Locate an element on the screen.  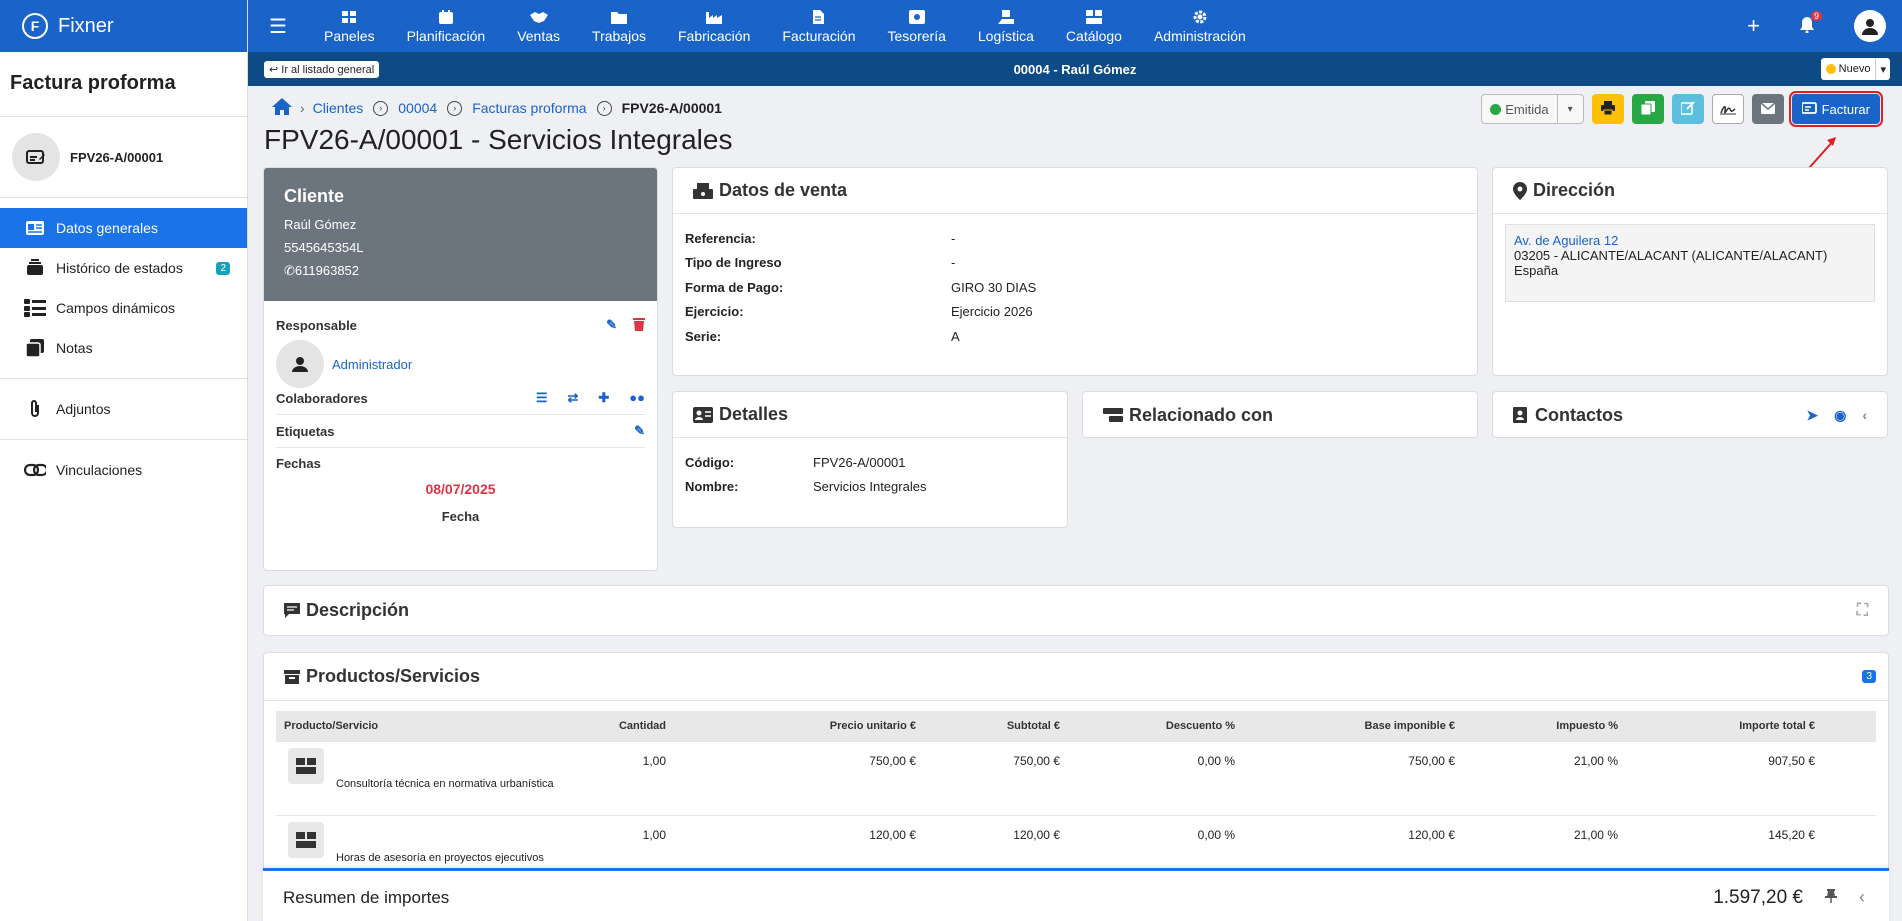
sidebar-item-datos-generales: Datos generales is located at coordinates (123, 228).